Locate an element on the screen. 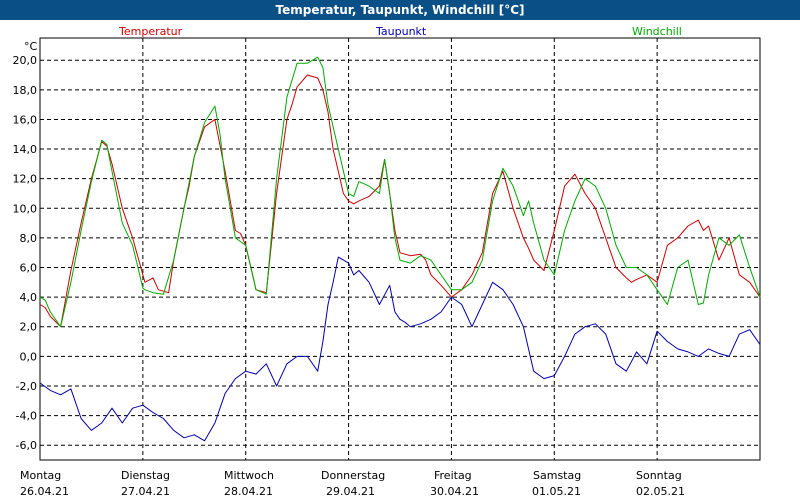  y-tick-label: 12,0 is located at coordinates (25, 179).